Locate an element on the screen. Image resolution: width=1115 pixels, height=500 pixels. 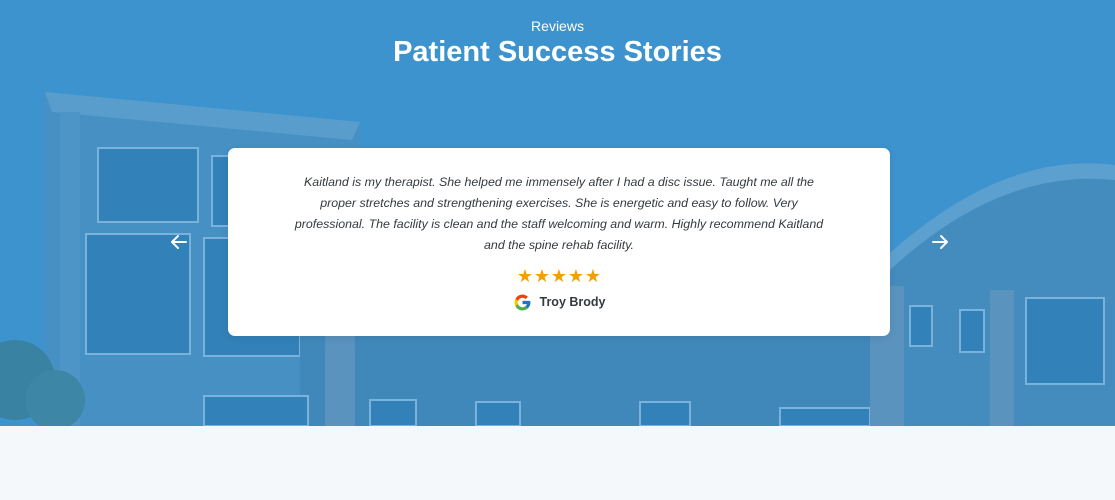
arrow-left-icon is located at coordinates (179, 242).